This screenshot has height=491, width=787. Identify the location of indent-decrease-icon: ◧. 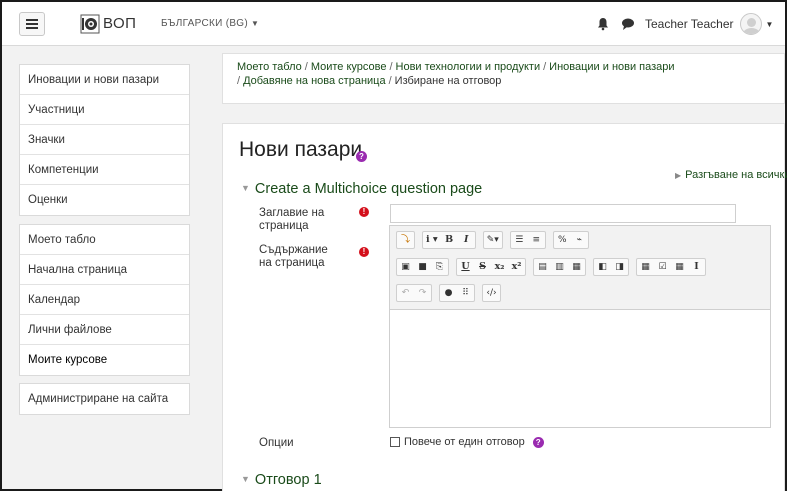
(602, 267).